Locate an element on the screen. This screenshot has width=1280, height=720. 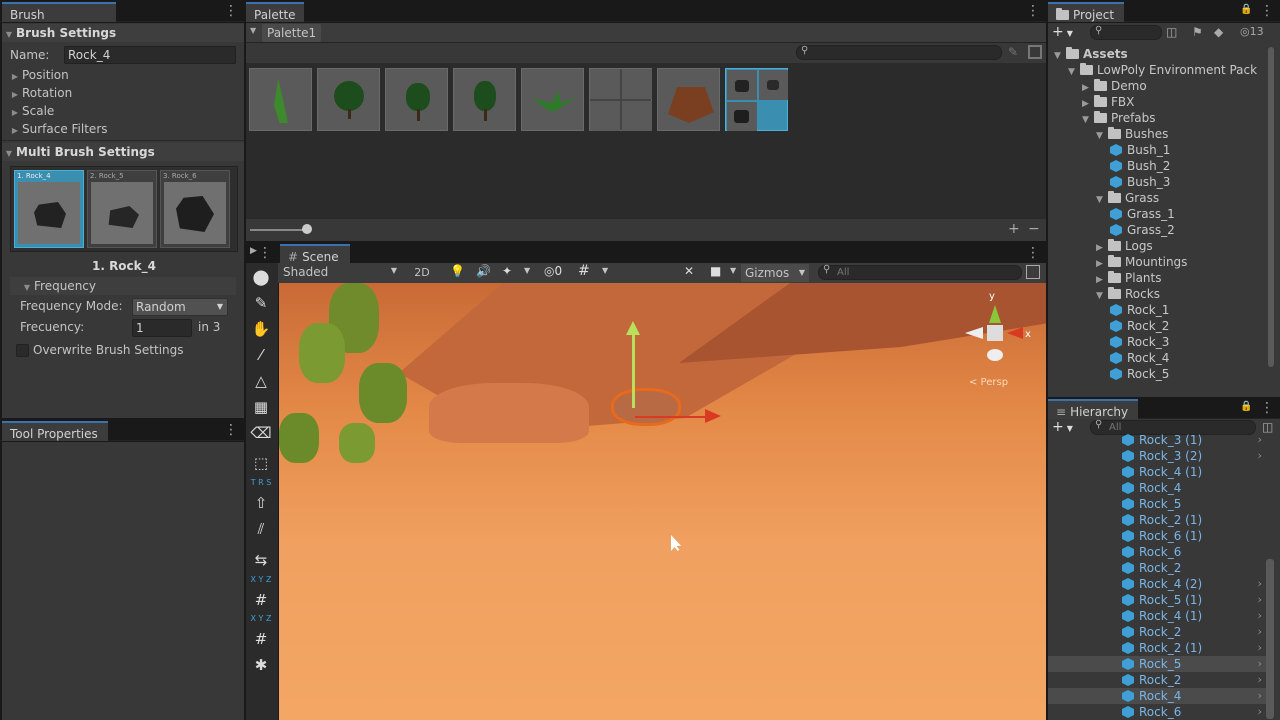
remove-icon: − is located at coordinates (1034, 229).